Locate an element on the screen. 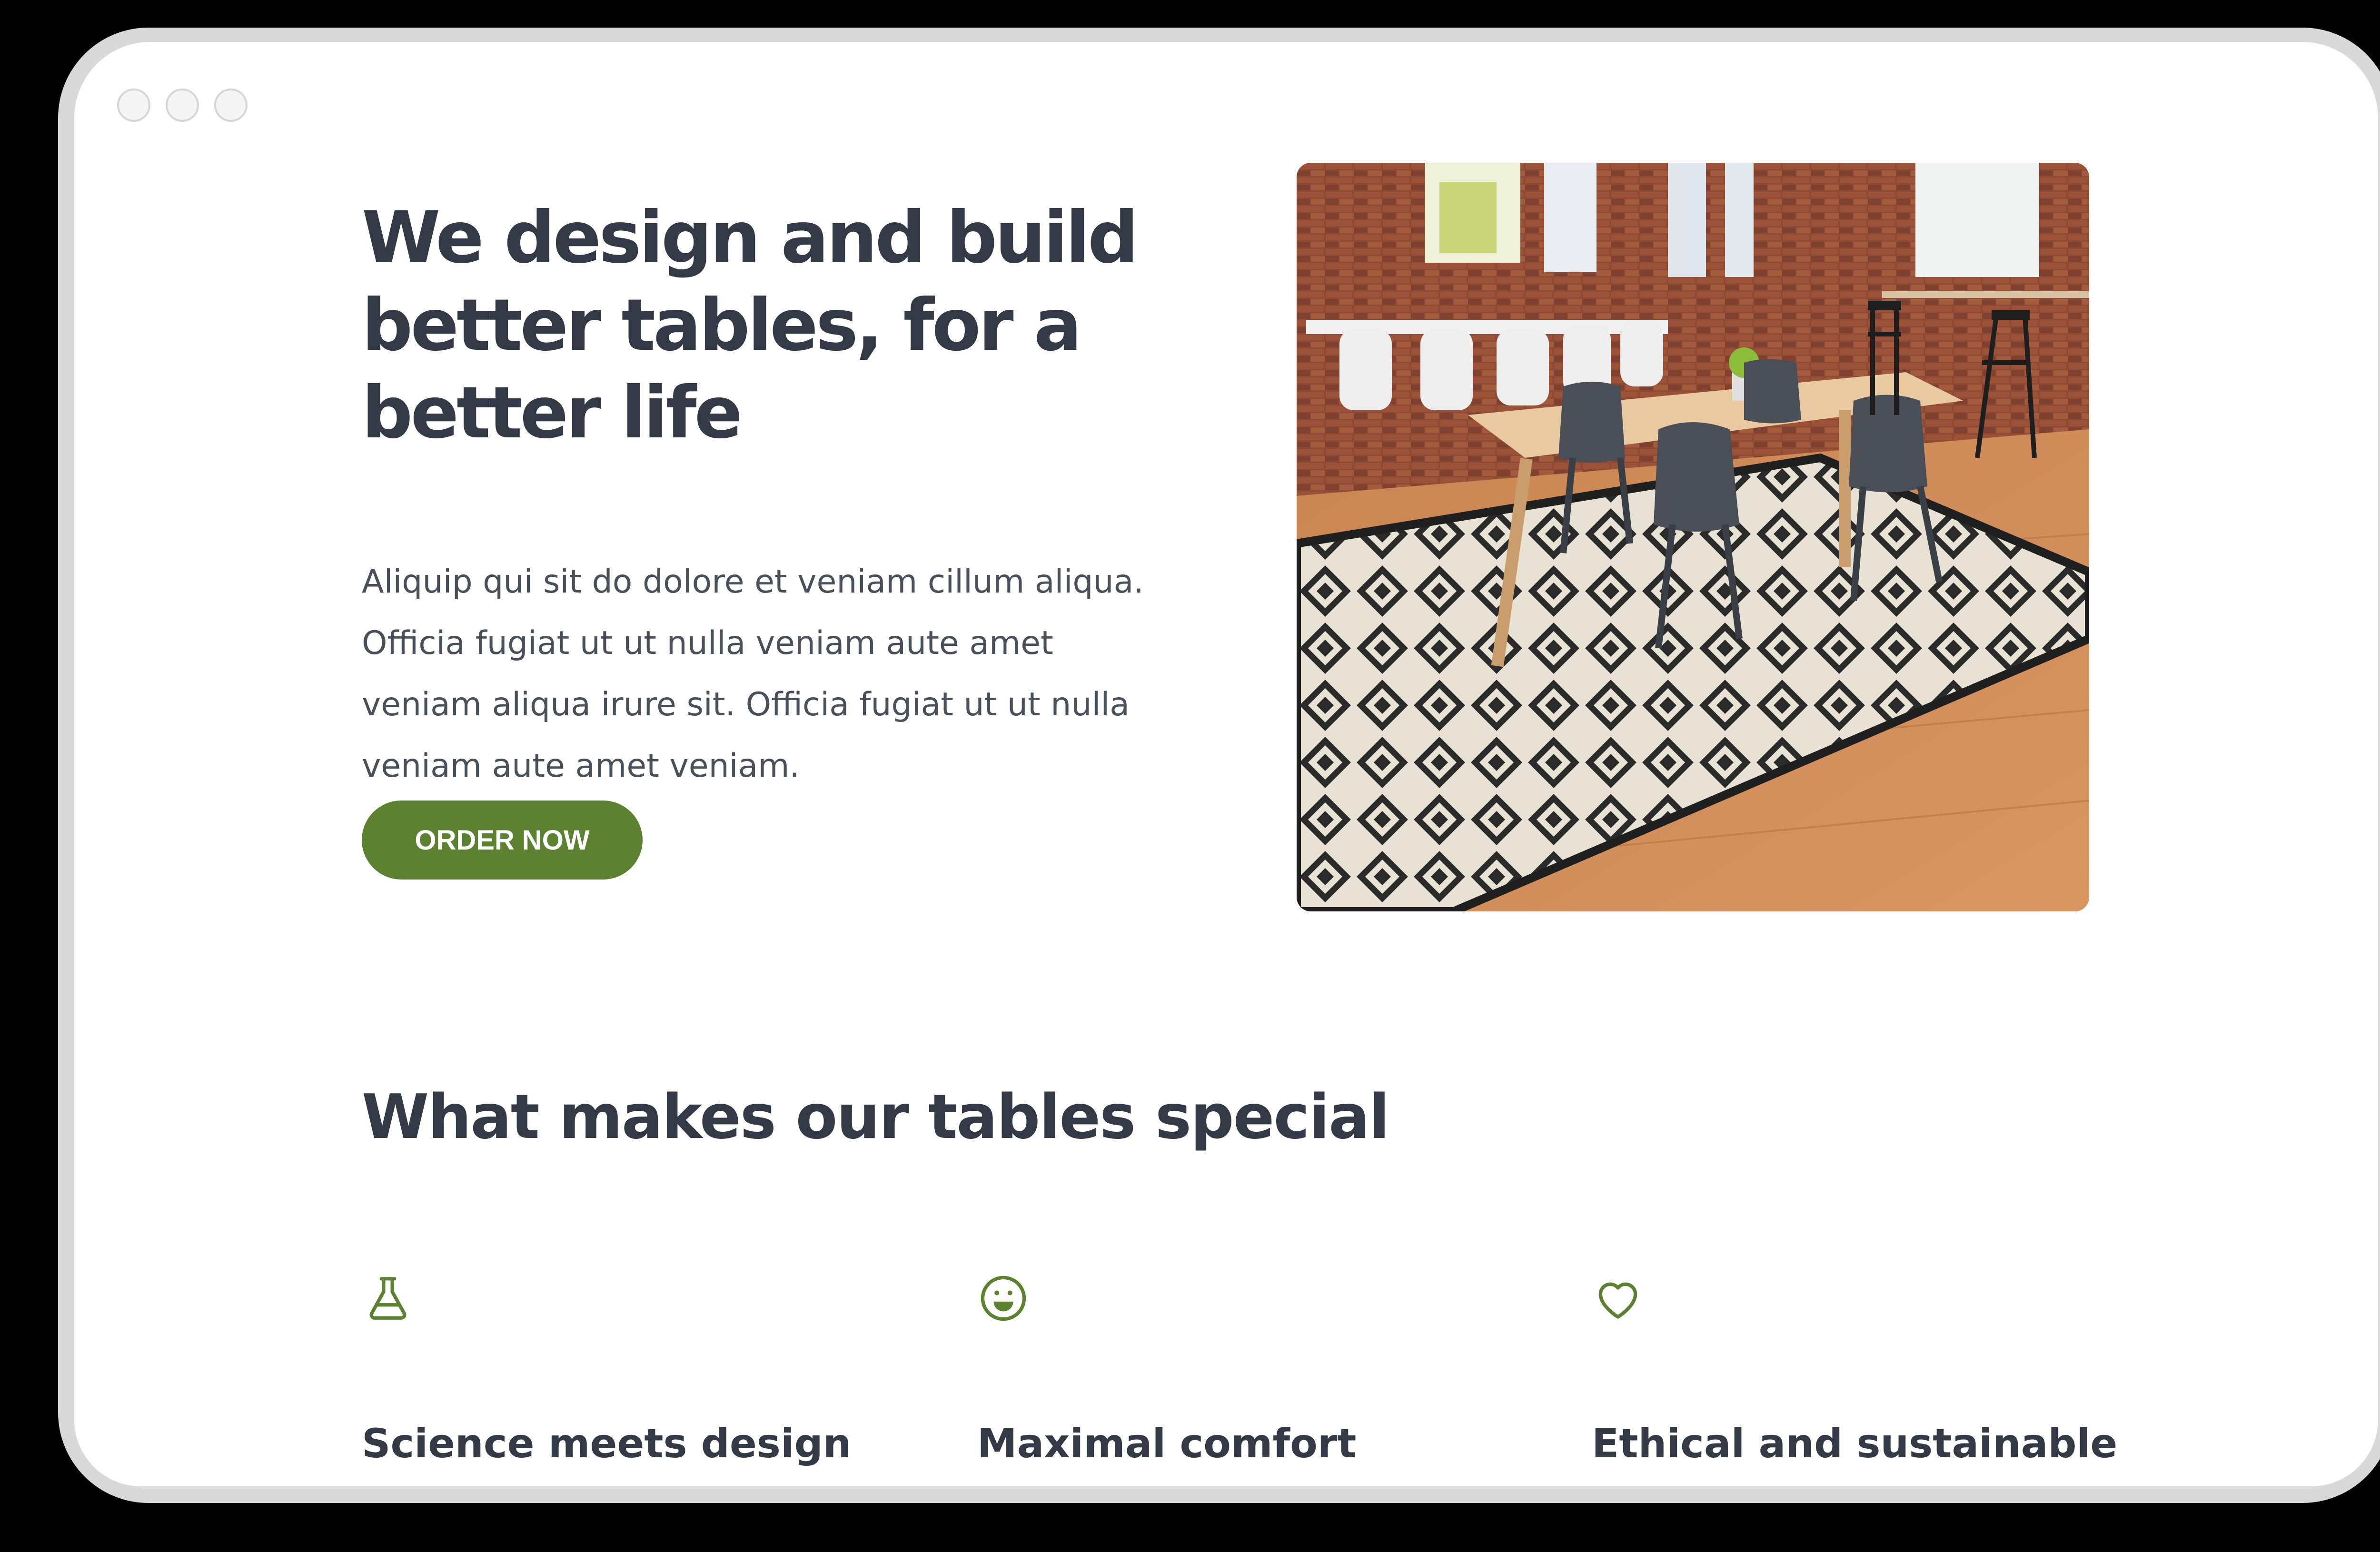 Image resolution: width=2380 pixels, height=1552 pixels. window-controls is located at coordinates (182, 105).